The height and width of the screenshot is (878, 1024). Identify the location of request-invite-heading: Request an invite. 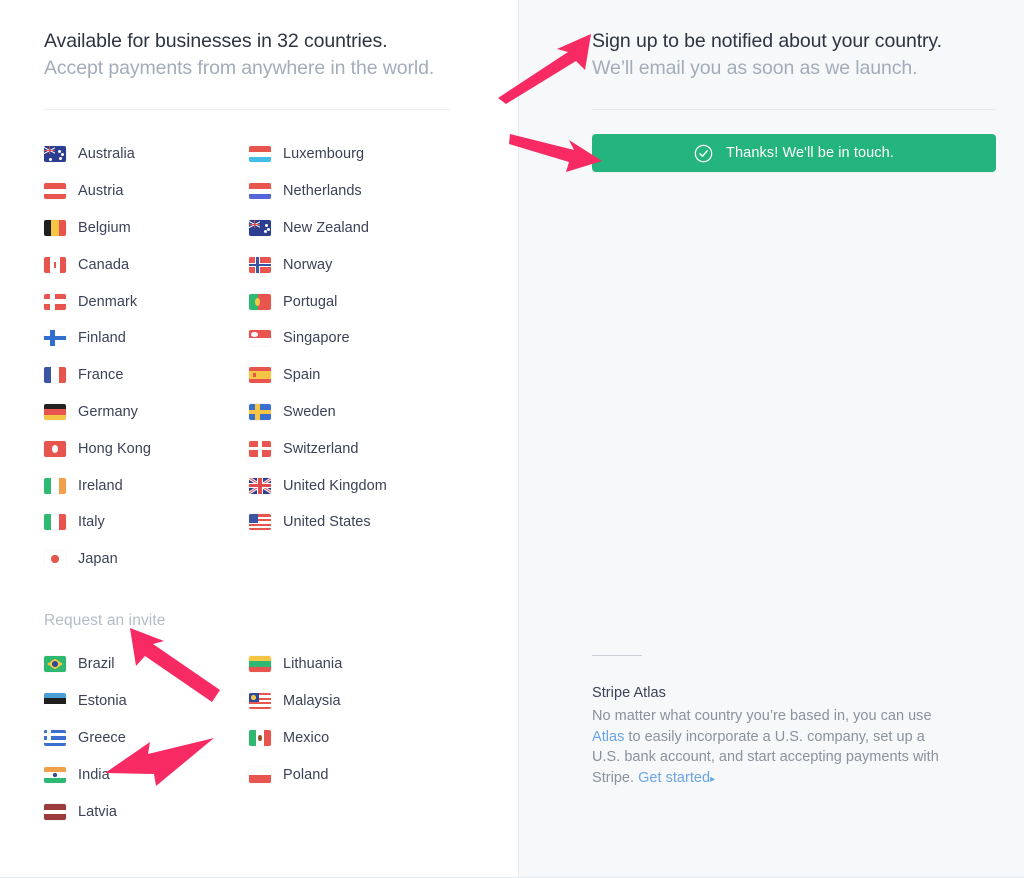
(105, 620).